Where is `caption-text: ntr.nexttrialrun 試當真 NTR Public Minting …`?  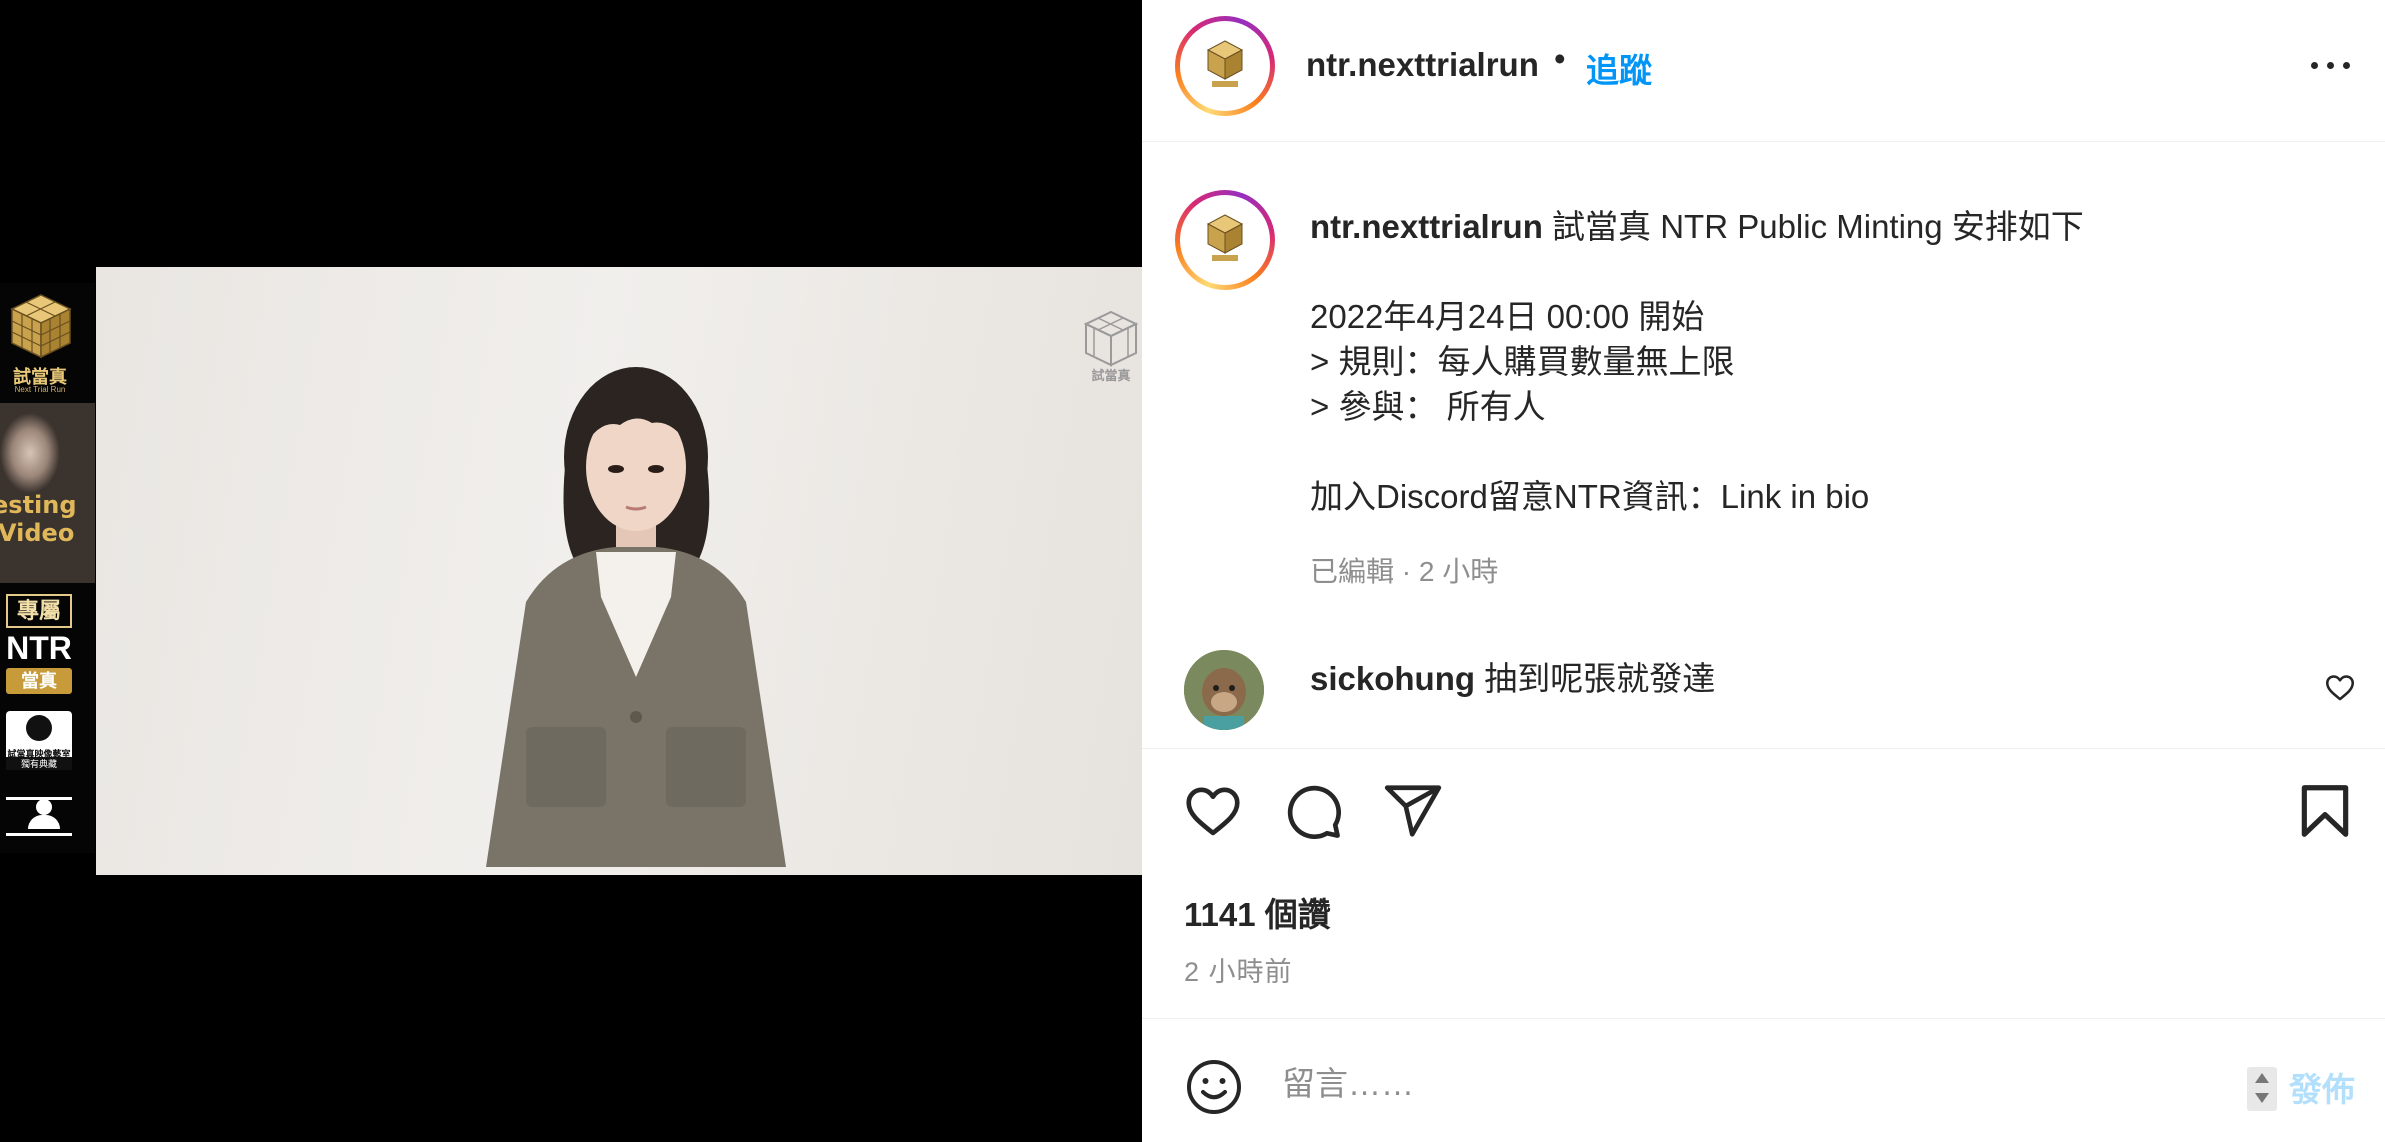 caption-text: ntr.nexttrialrun 試當真 NTR Public Minting … is located at coordinates (1820, 361).